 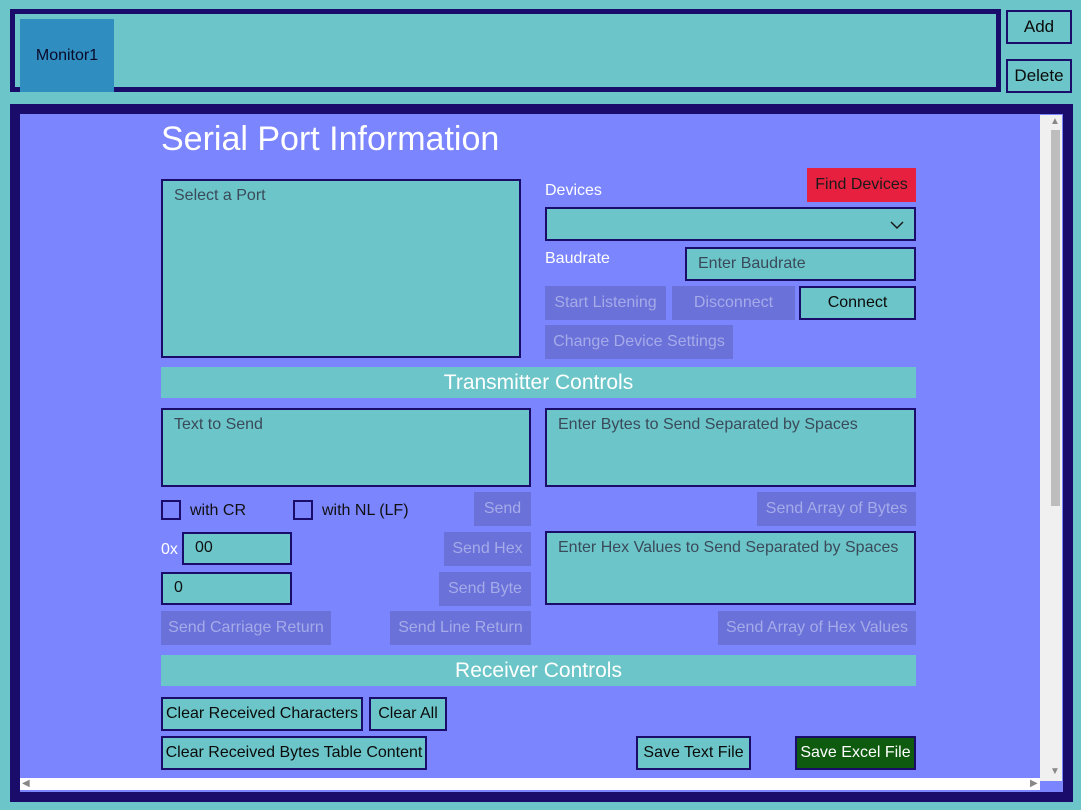 What do you see at coordinates (237, 548) in the screenshot?
I see `hex-value-input: 00` at bounding box center [237, 548].